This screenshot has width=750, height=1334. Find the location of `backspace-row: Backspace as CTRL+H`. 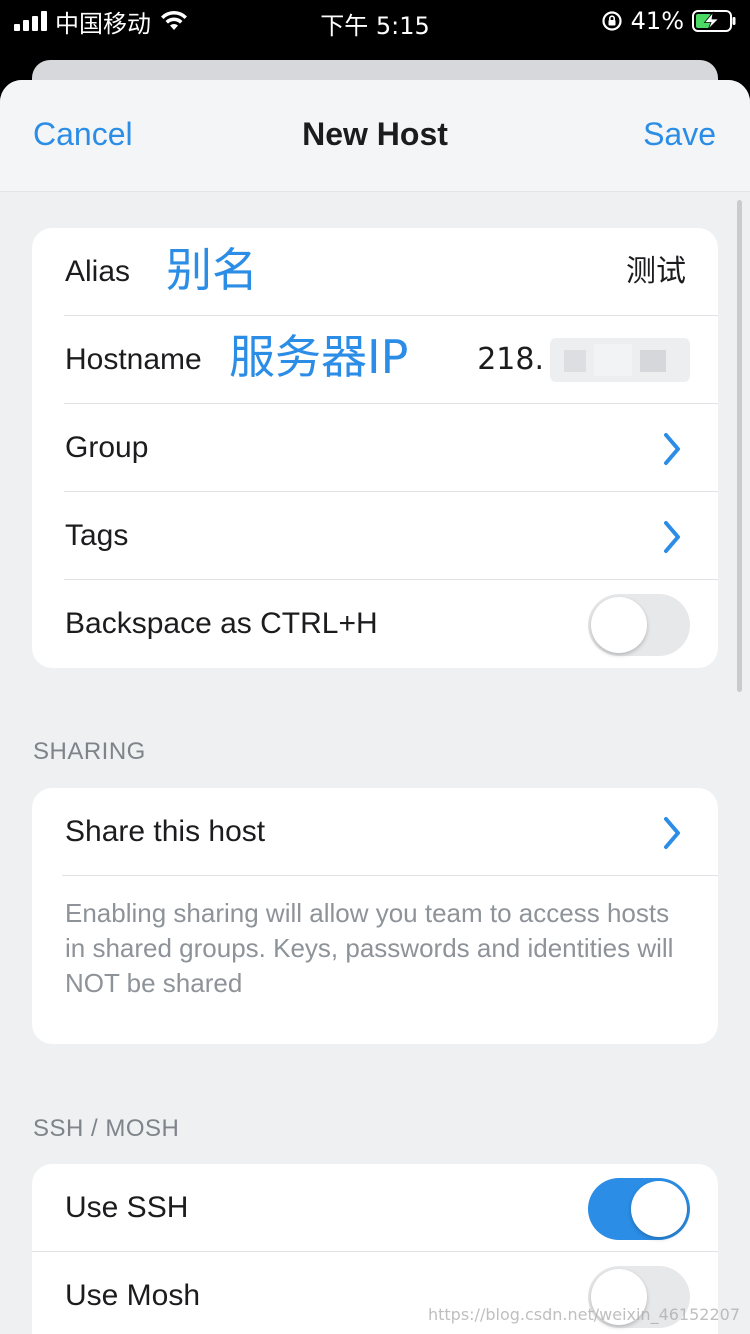

backspace-row: Backspace as CTRL+H is located at coordinates (375, 624).